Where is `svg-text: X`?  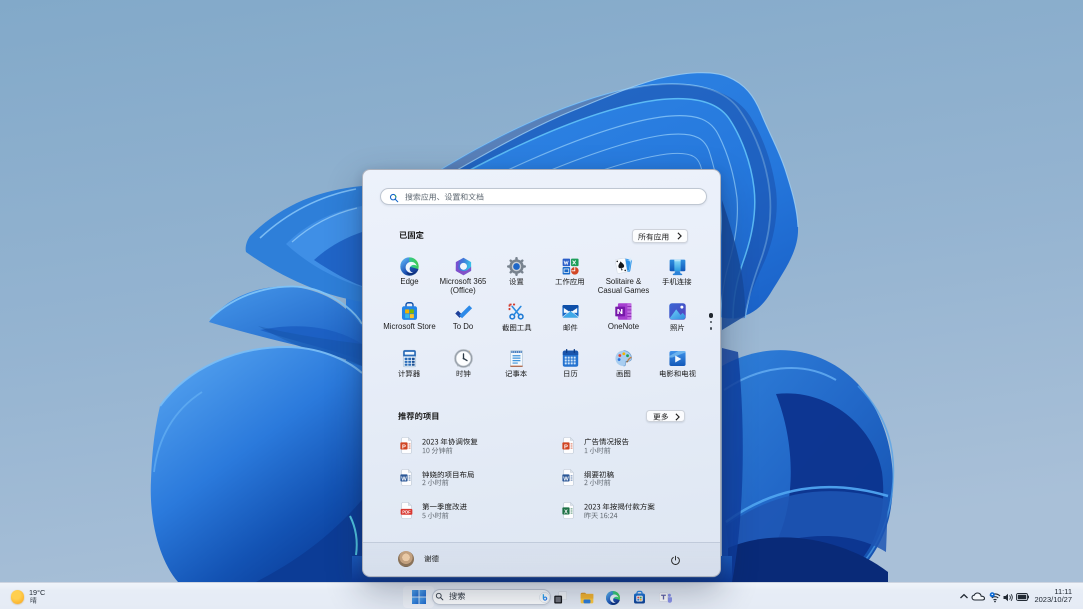
svg-text: X is located at coordinates (566, 512).